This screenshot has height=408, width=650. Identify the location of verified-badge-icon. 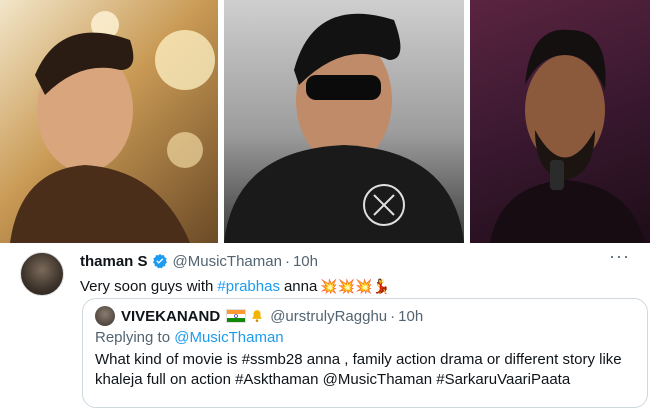
(159, 261).